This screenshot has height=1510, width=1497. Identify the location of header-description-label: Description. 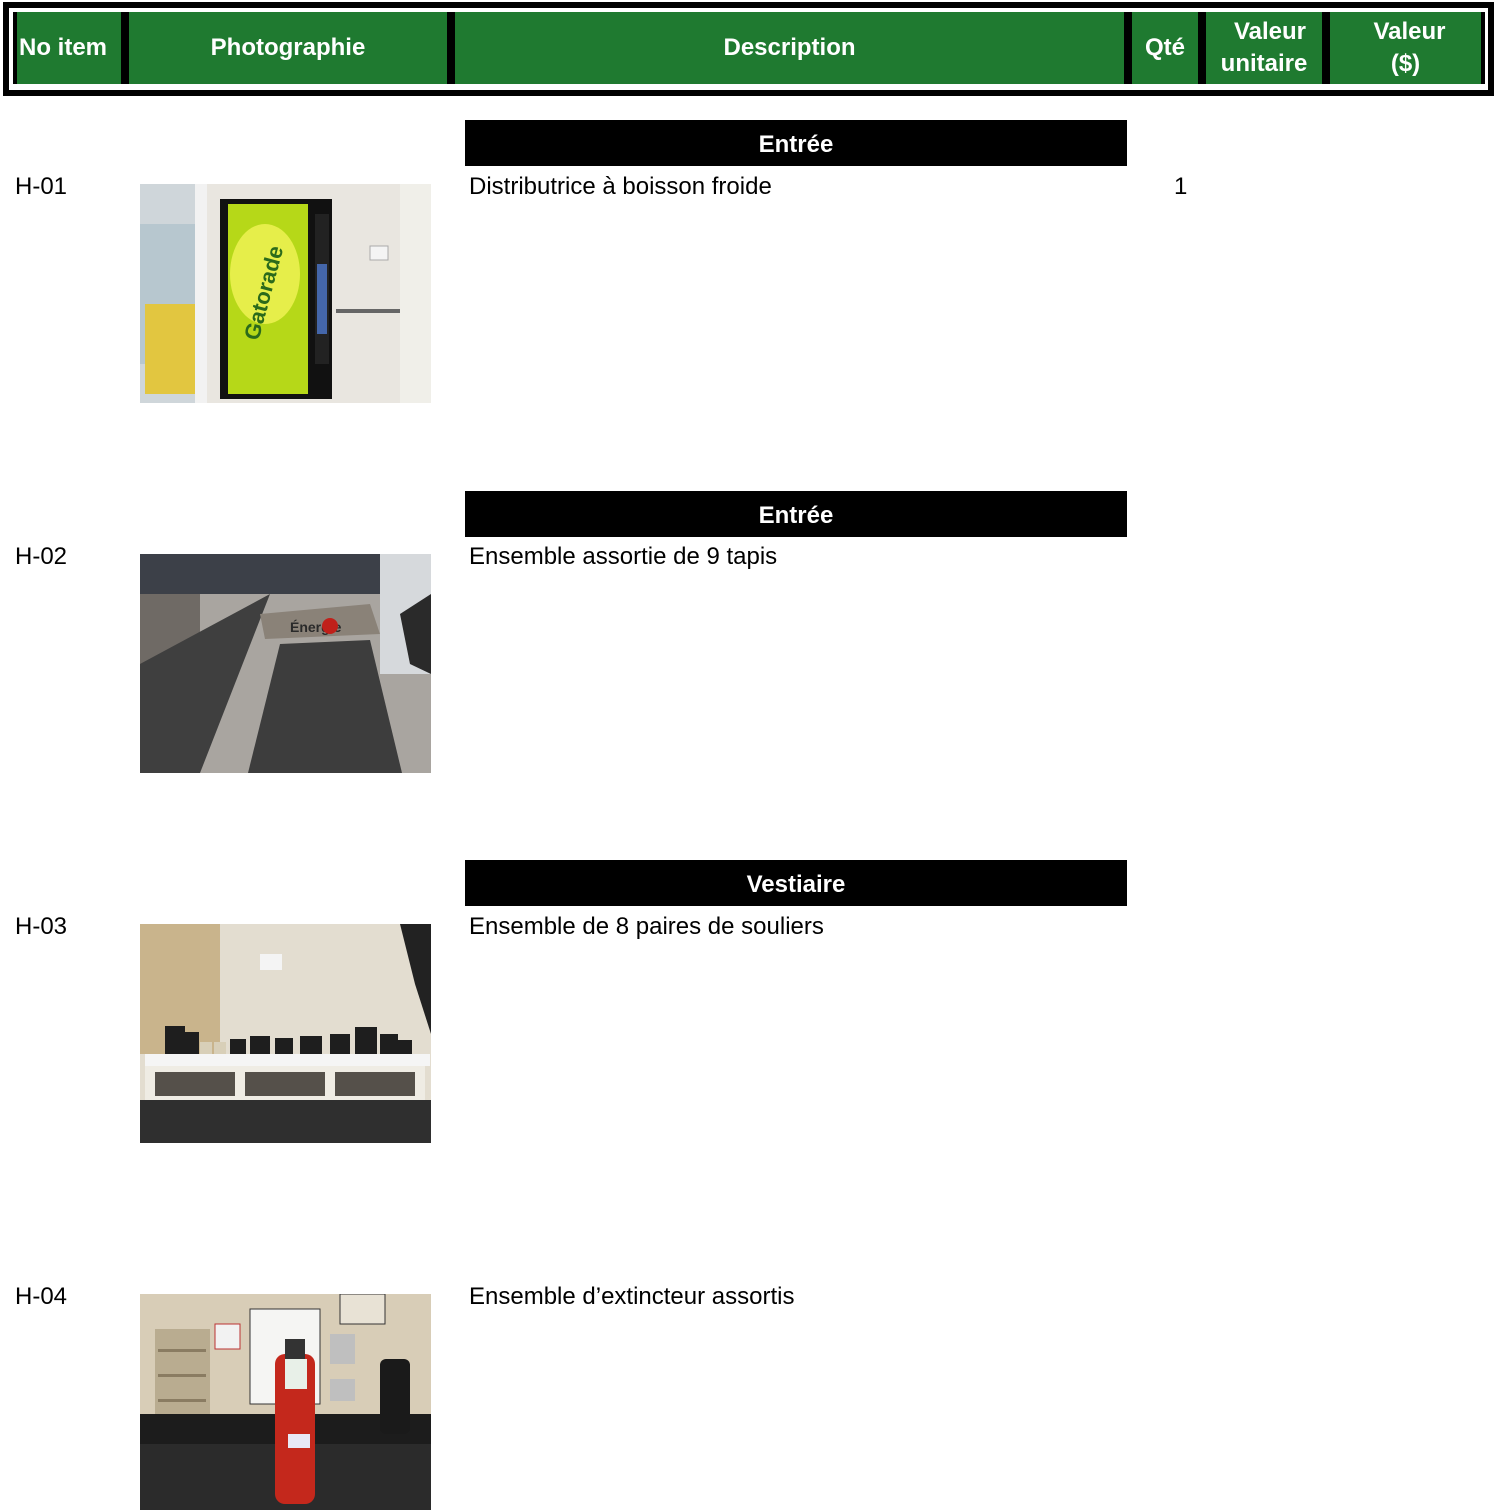
(789, 47).